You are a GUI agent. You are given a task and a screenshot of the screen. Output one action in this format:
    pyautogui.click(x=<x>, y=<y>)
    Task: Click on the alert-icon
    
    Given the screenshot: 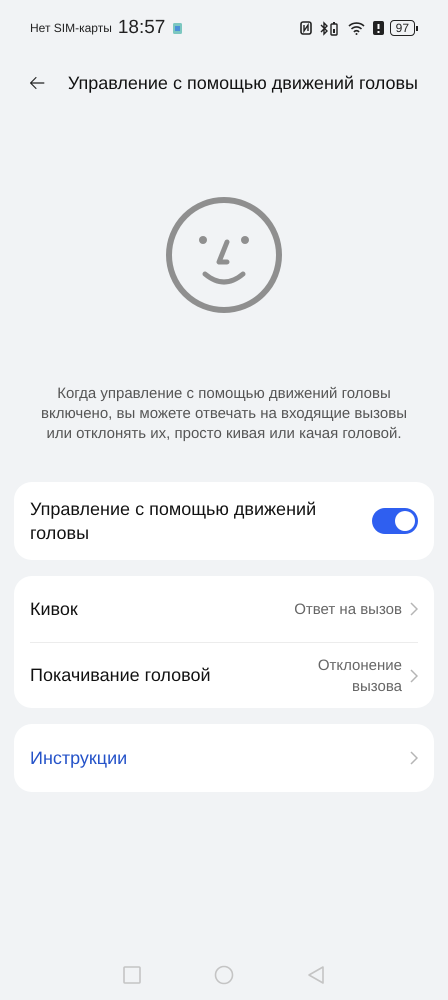 What is the action you would take?
    pyautogui.click(x=378, y=28)
    